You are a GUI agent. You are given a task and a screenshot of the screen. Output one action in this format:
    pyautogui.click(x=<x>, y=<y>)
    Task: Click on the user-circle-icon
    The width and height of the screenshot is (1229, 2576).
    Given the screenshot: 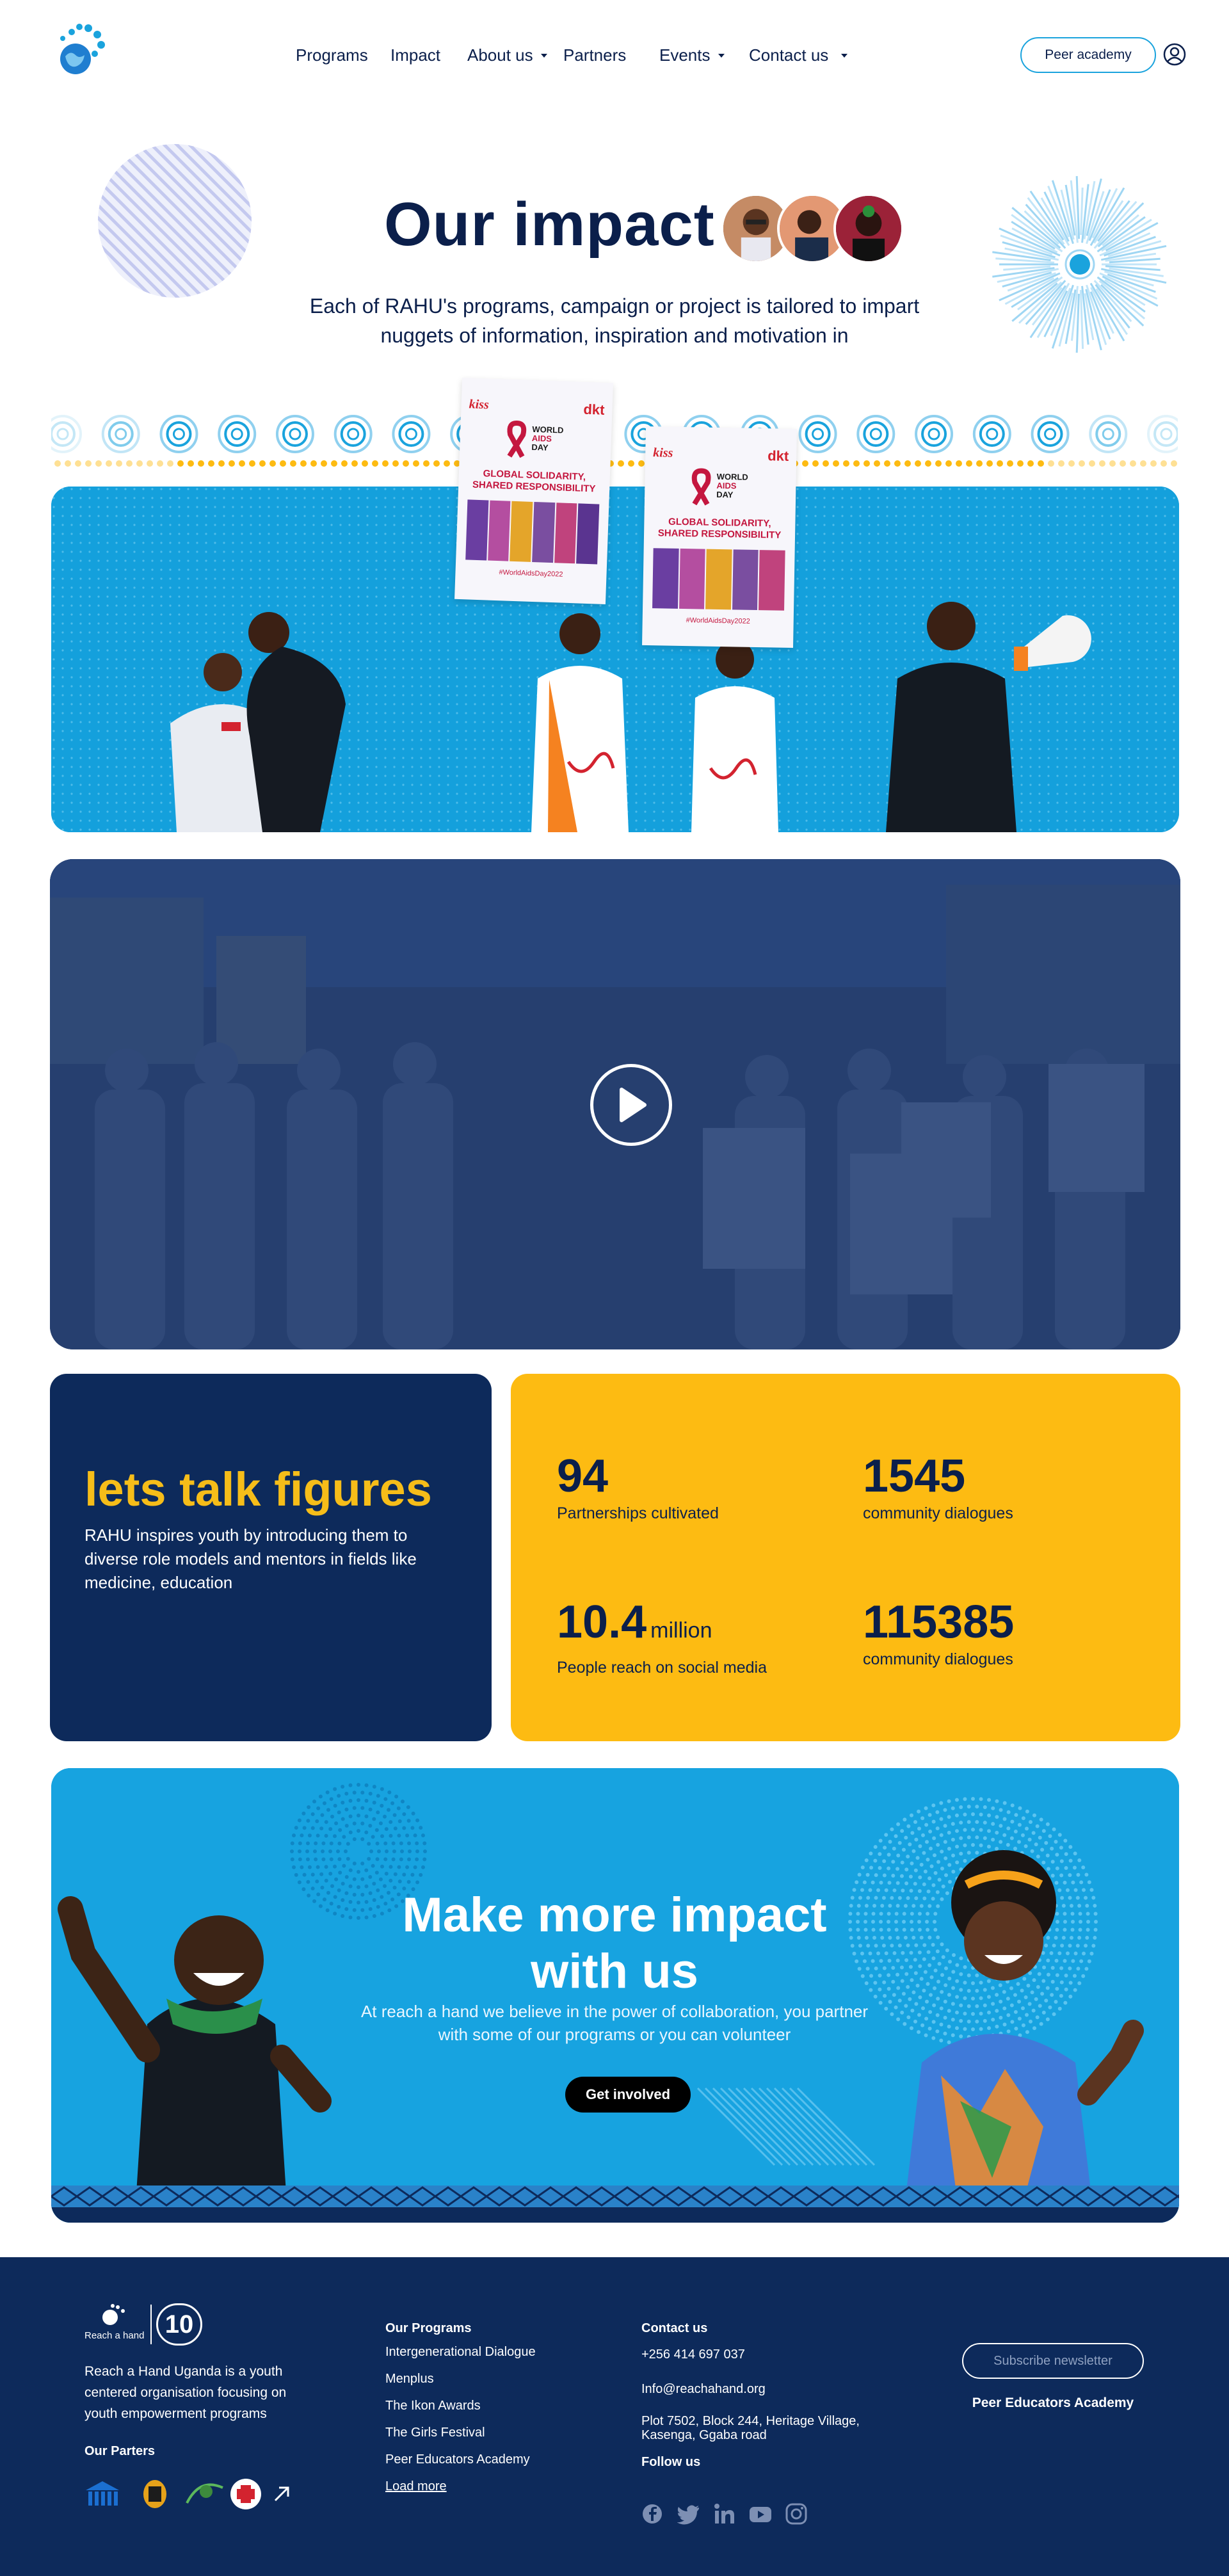 What is the action you would take?
    pyautogui.click(x=1174, y=54)
    